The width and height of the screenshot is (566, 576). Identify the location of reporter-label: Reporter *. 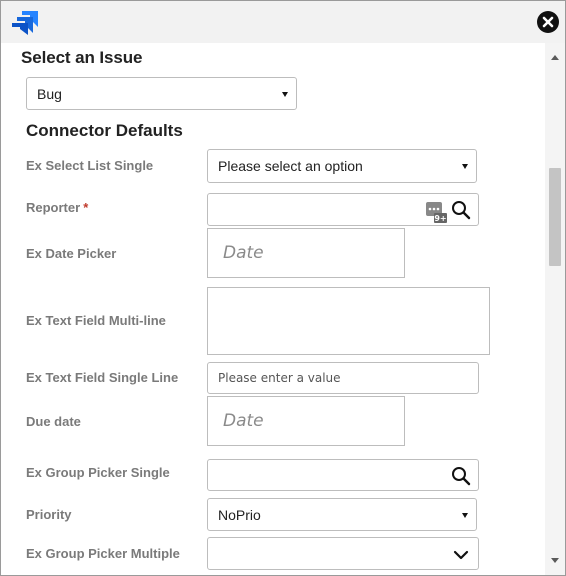
(57, 207).